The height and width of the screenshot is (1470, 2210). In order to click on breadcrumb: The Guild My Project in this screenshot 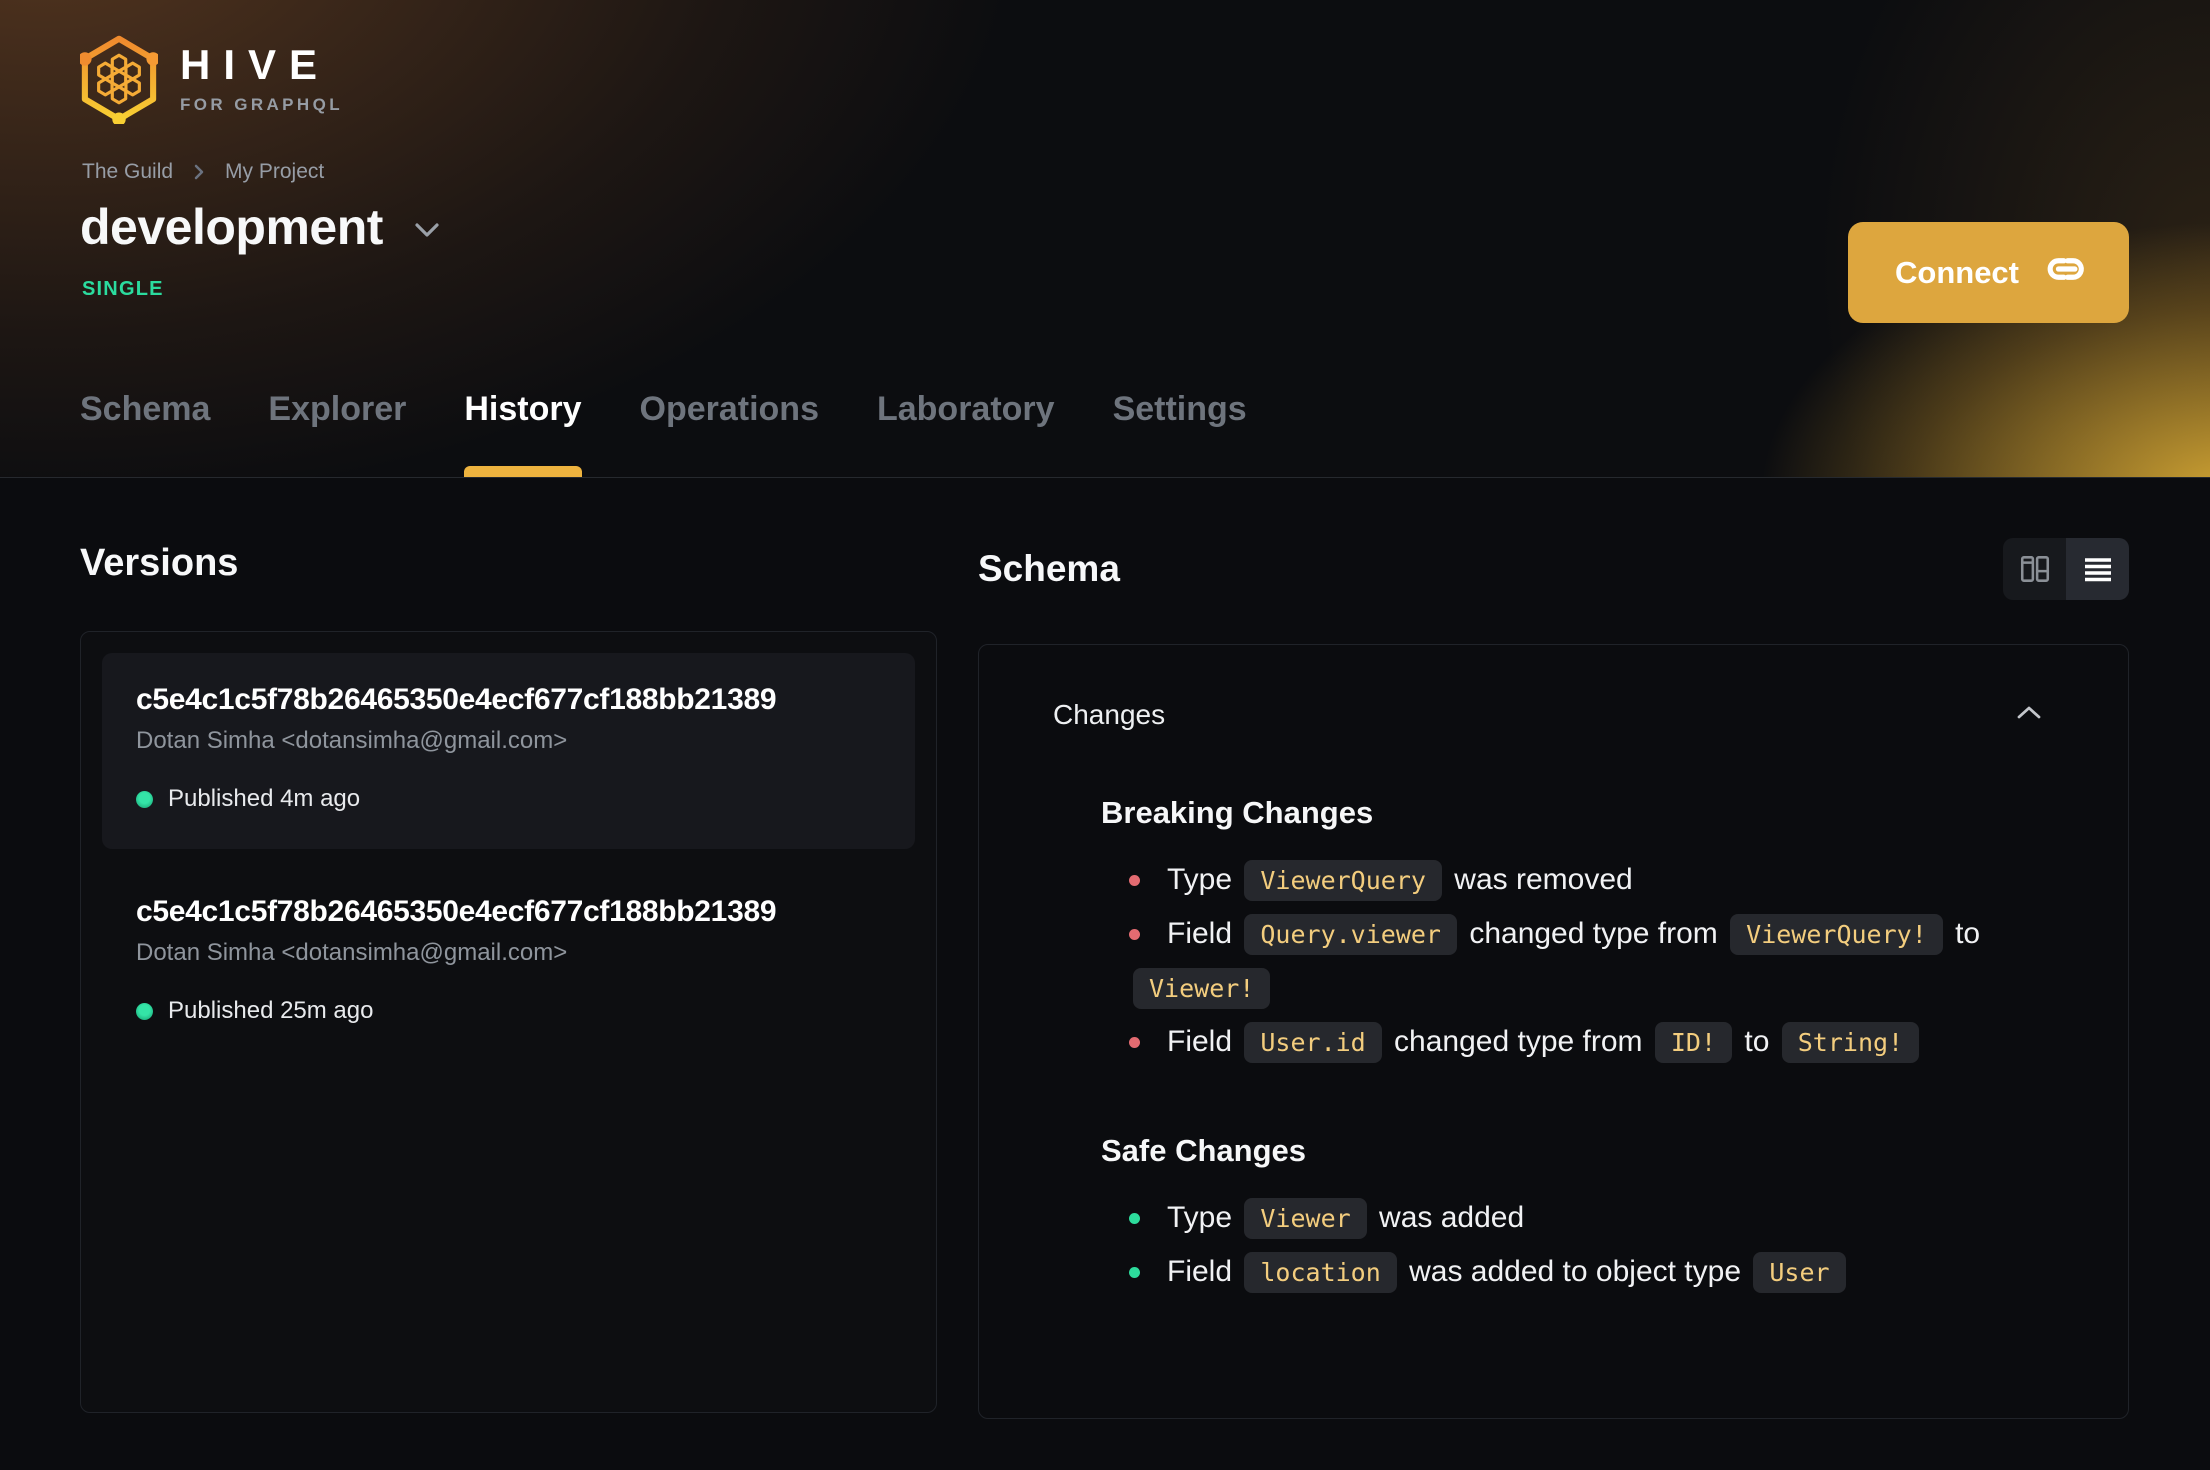, I will do `click(203, 172)`.